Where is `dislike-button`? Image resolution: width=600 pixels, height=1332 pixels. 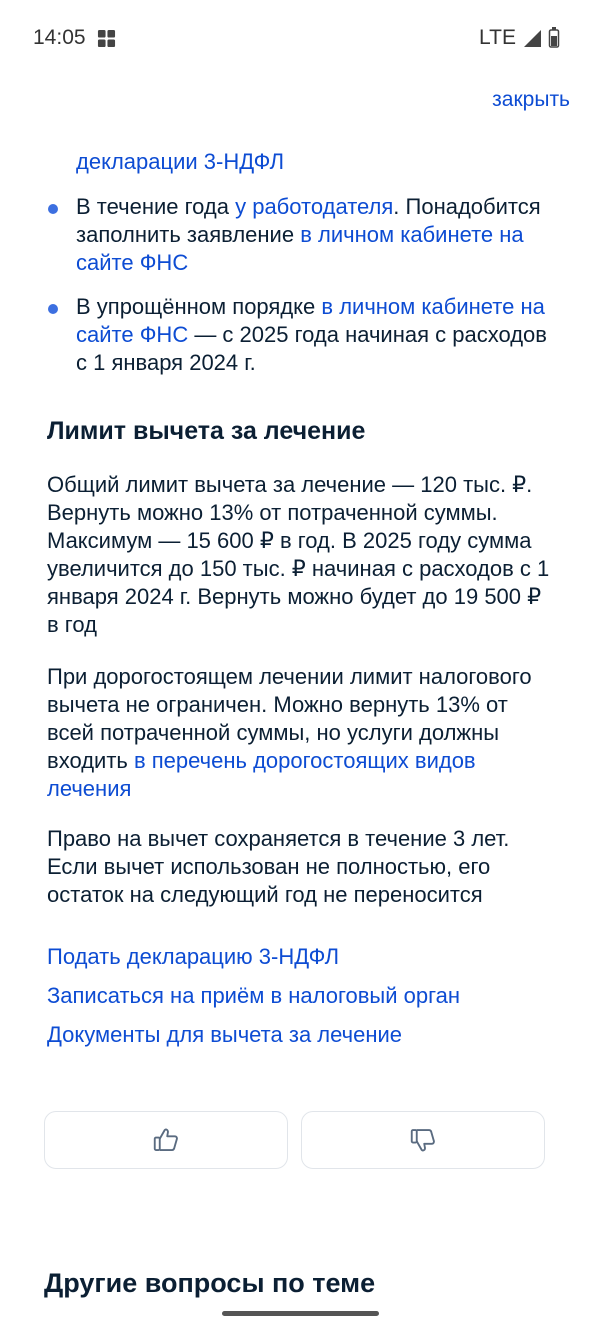 dislike-button is located at coordinates (423, 1140).